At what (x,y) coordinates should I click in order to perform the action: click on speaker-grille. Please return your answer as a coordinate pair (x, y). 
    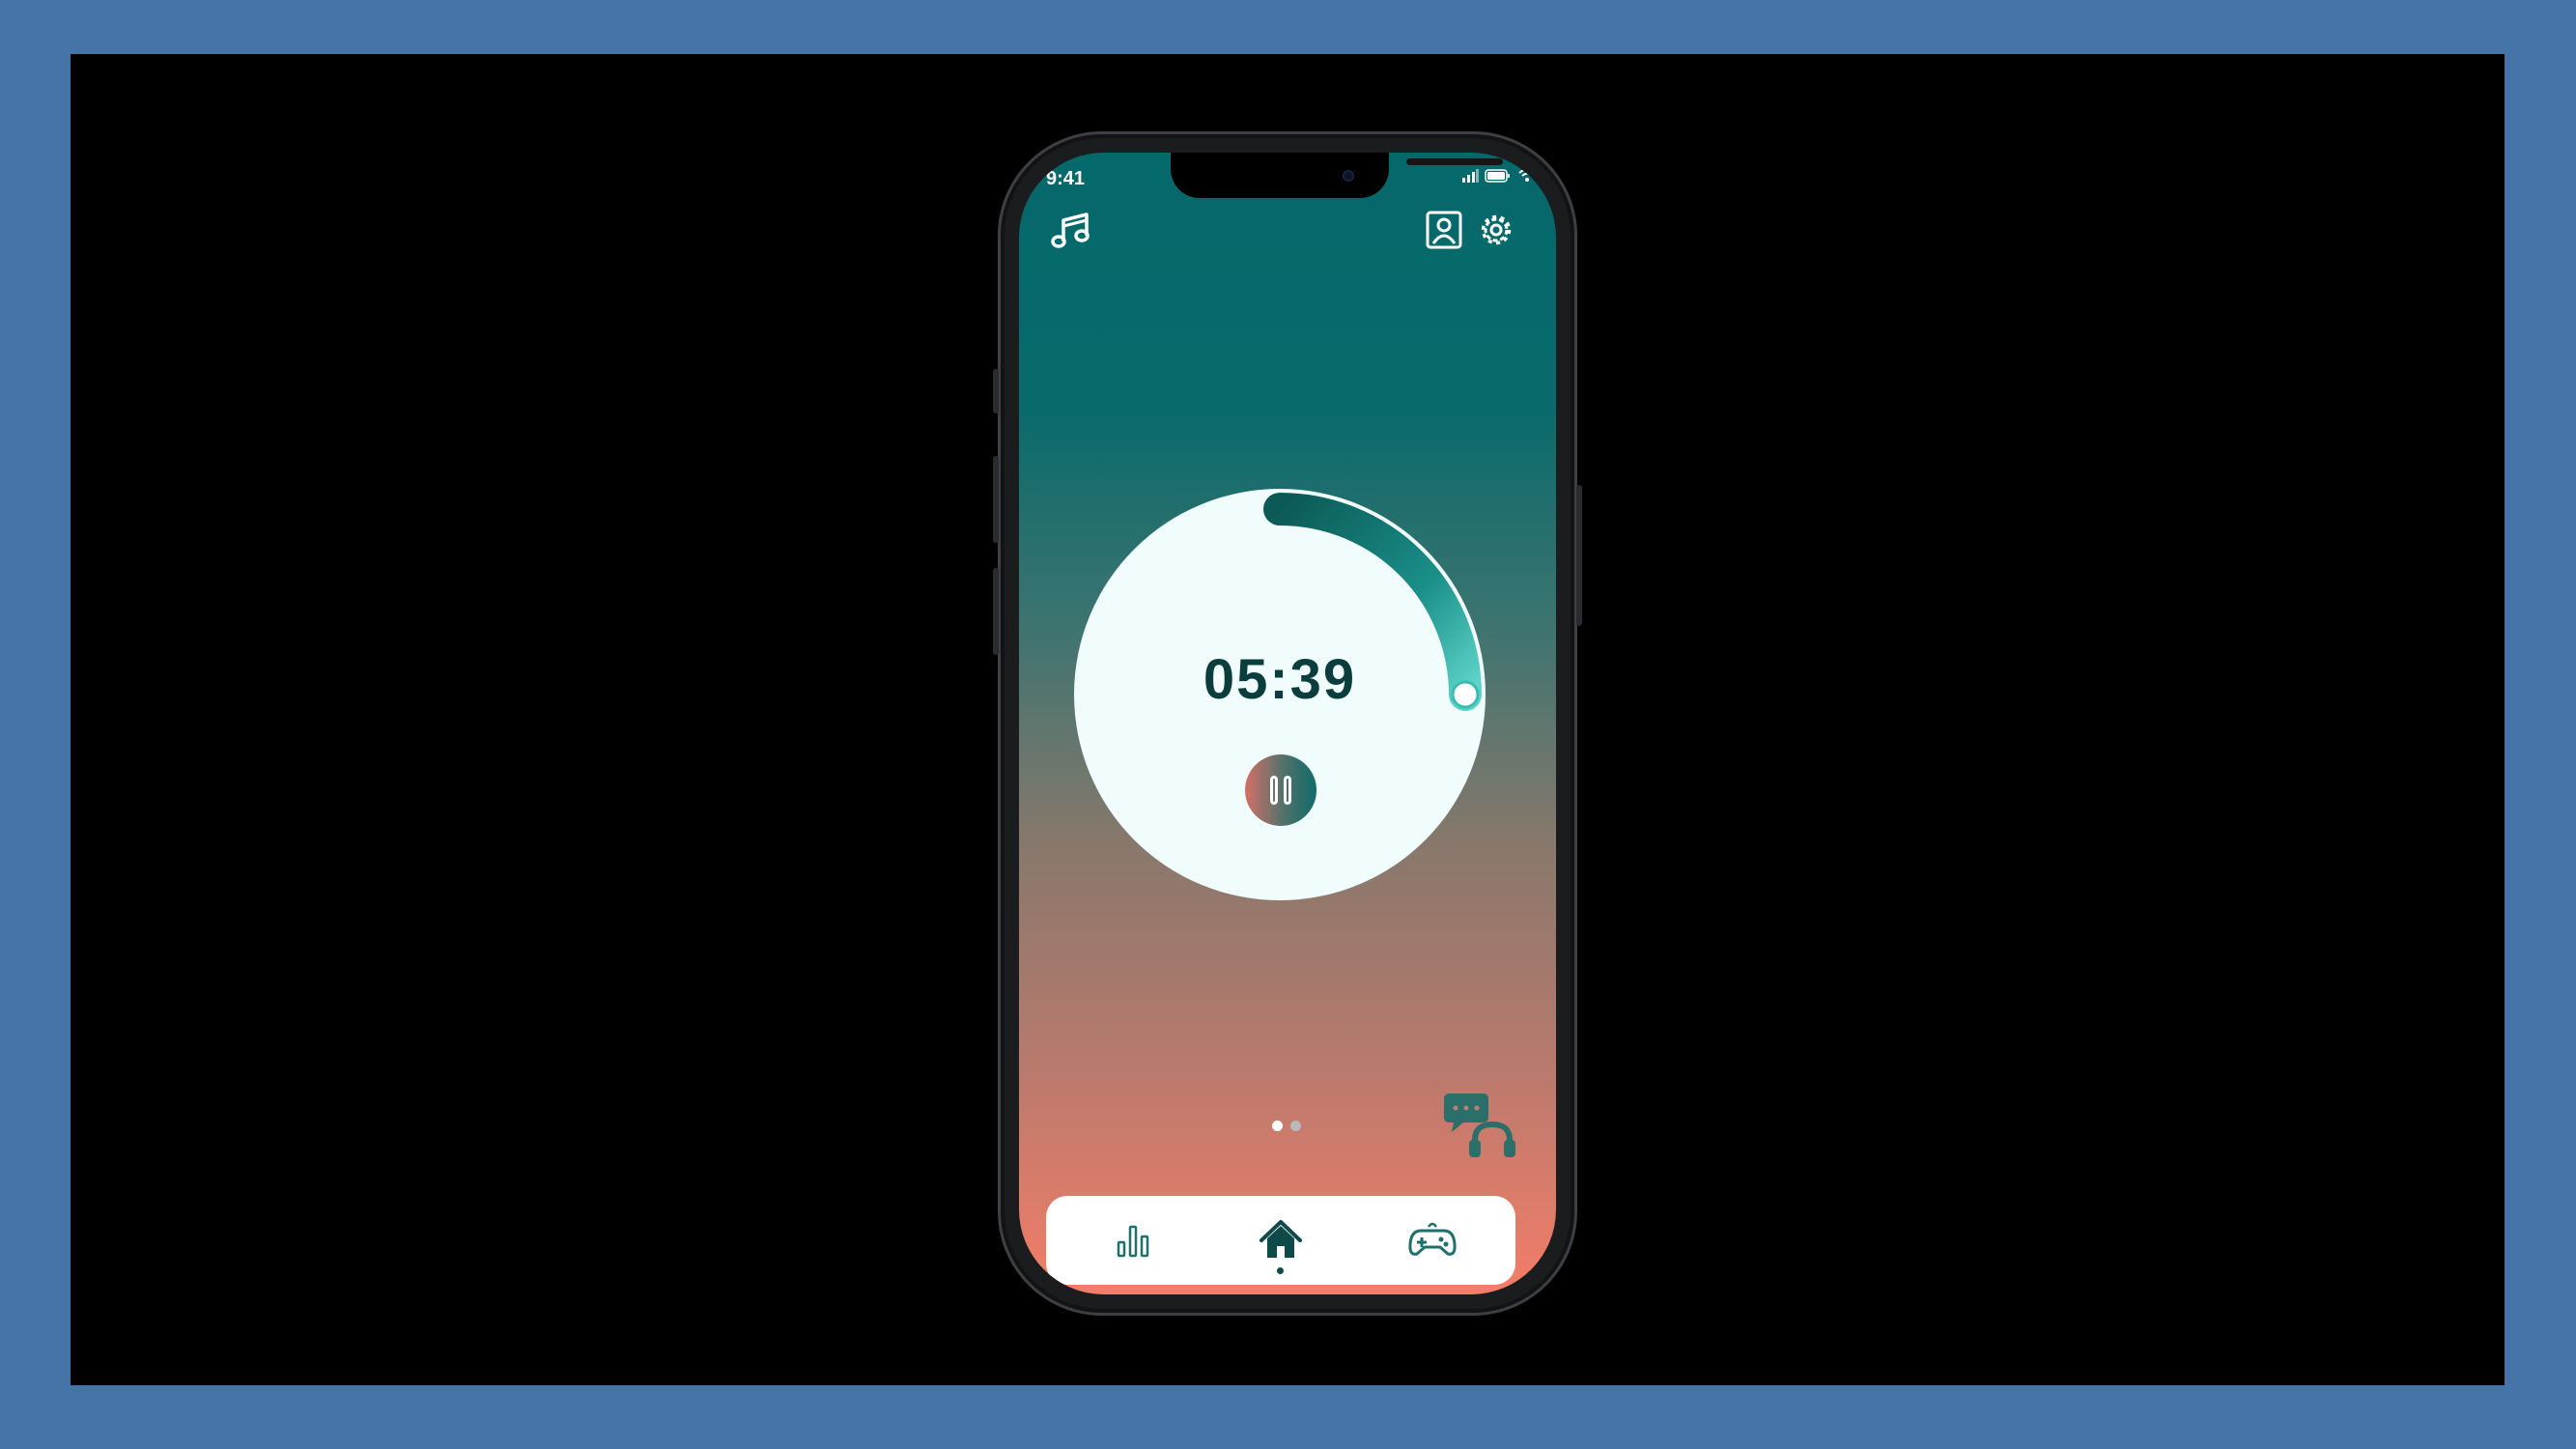
    Looking at the image, I should click on (1454, 161).